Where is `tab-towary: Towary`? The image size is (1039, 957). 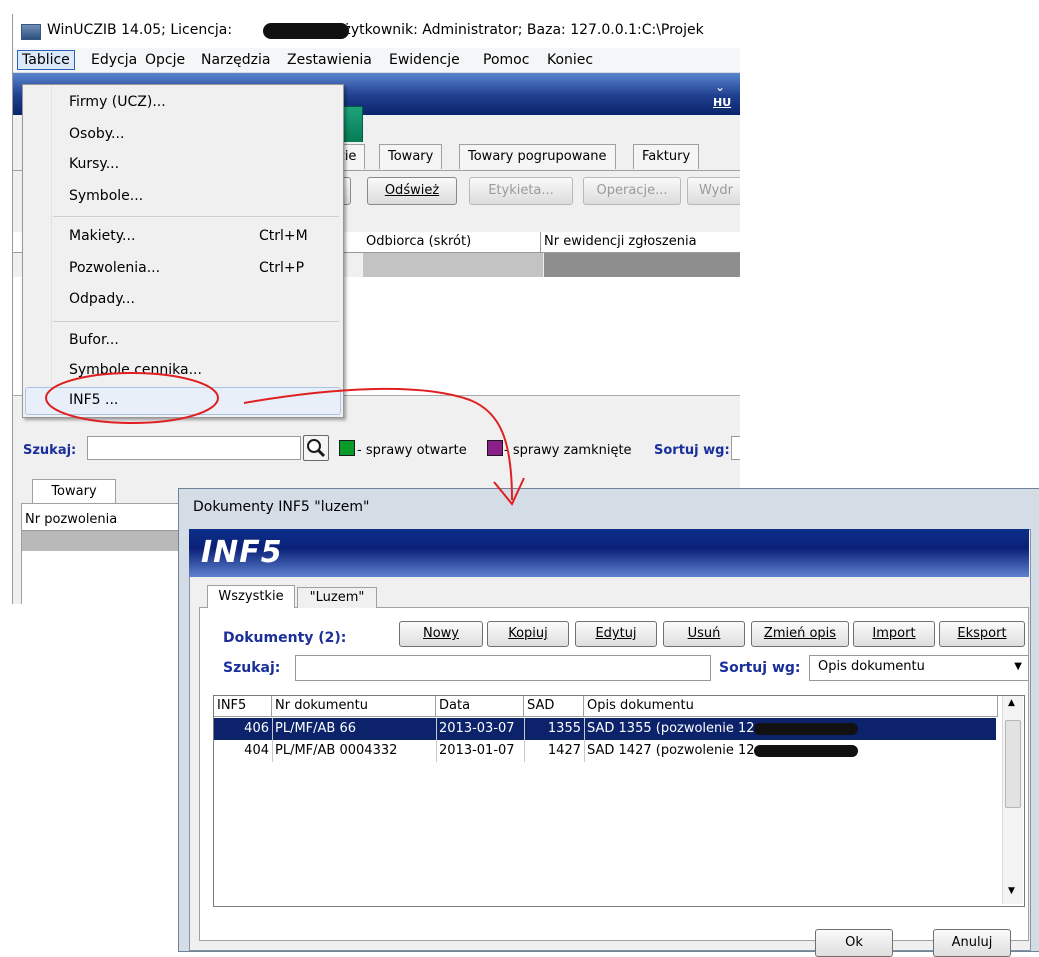
tab-towary: Towary is located at coordinates (411, 156).